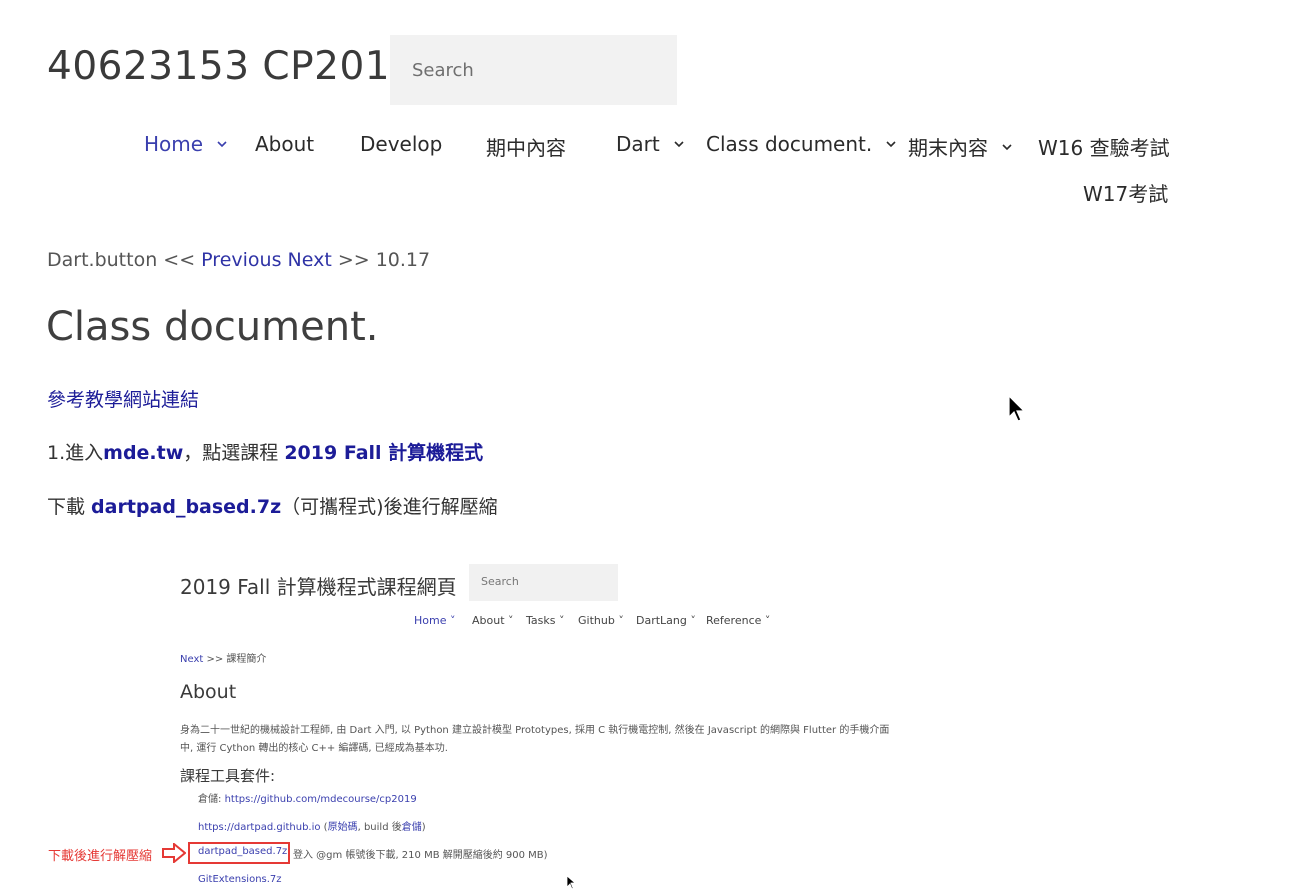  What do you see at coordinates (75, 453) in the screenshot?
I see `step1-prefix: 1.進入` at bounding box center [75, 453].